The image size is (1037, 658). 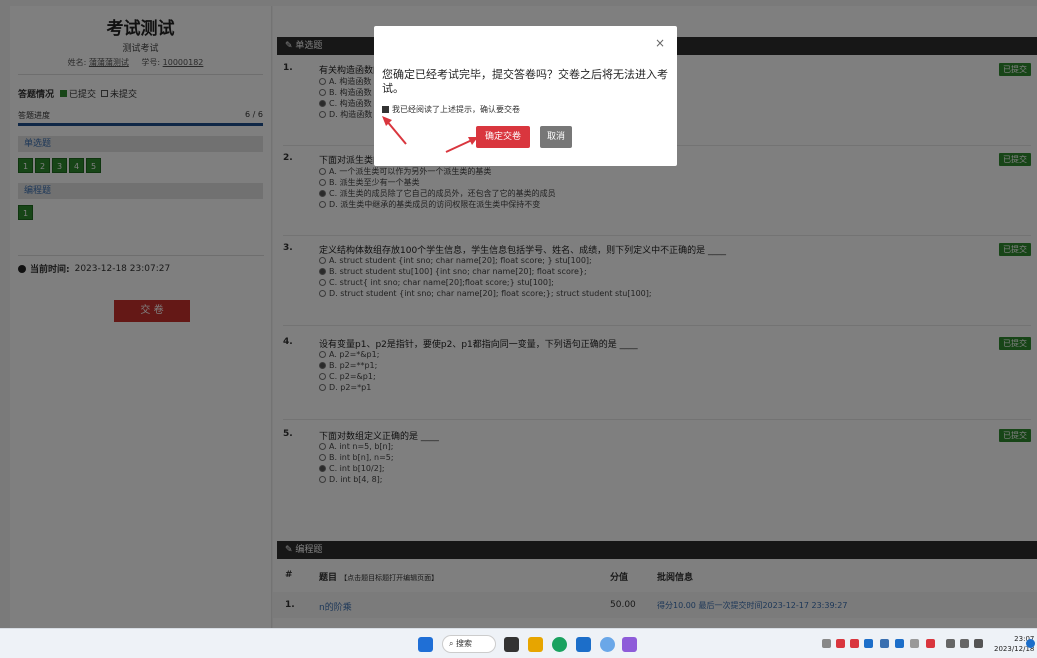 I want to click on notification-icon, so click(x=1030, y=643).